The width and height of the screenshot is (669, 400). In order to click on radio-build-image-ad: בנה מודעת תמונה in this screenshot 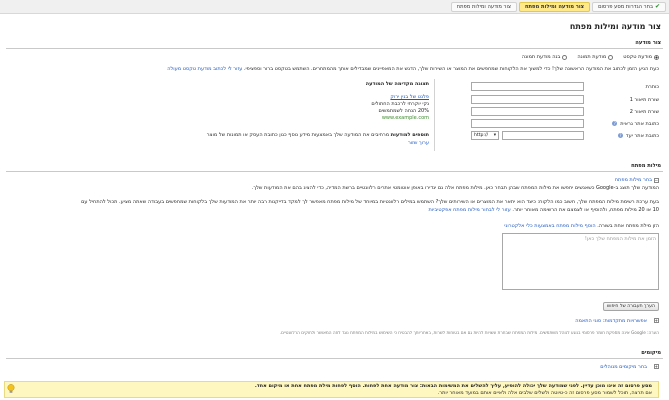, I will do `click(545, 57)`.